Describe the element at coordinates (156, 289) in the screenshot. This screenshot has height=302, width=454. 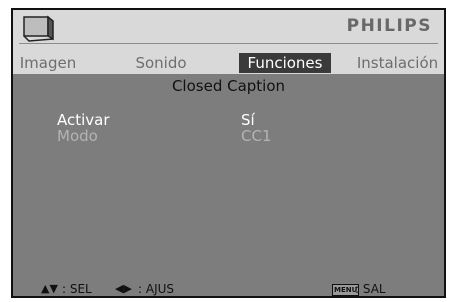
I see `adjust-hint: : AJUS` at that location.